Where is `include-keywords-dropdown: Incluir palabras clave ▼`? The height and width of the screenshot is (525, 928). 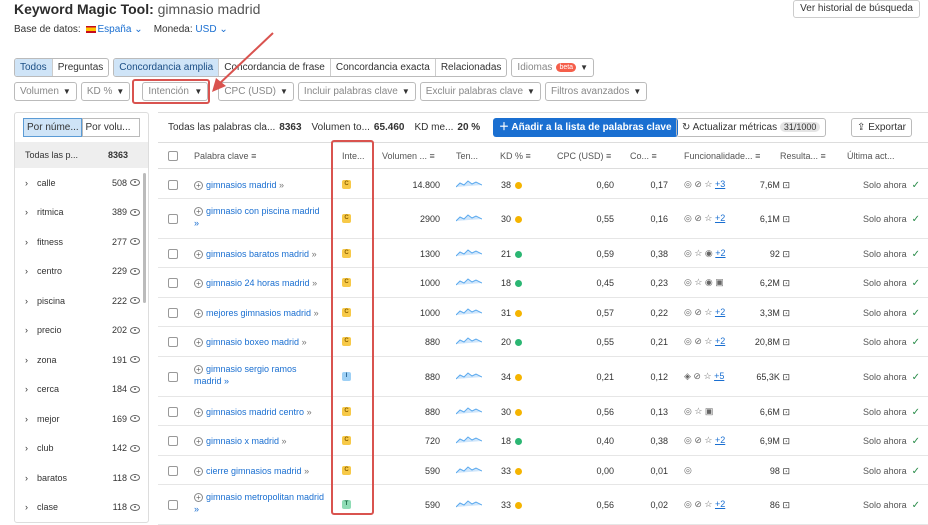
include-keywords-dropdown: Incluir palabras clave ▼ is located at coordinates (356, 91).